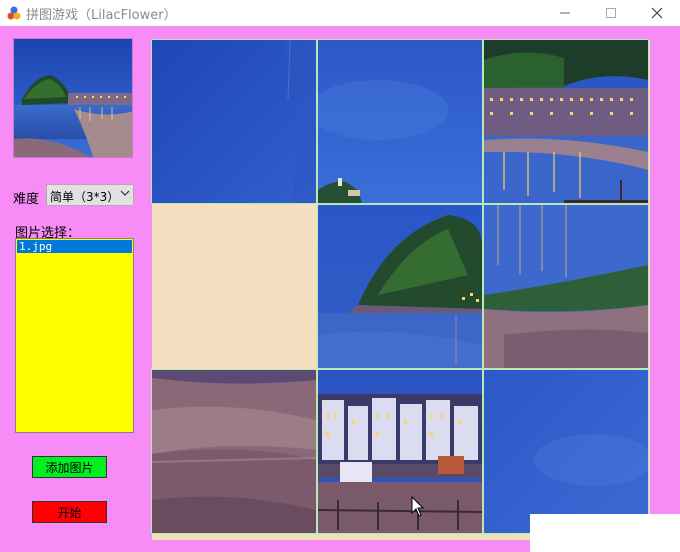 The width and height of the screenshot is (680, 552). I want to click on close-icon, so click(657, 13).